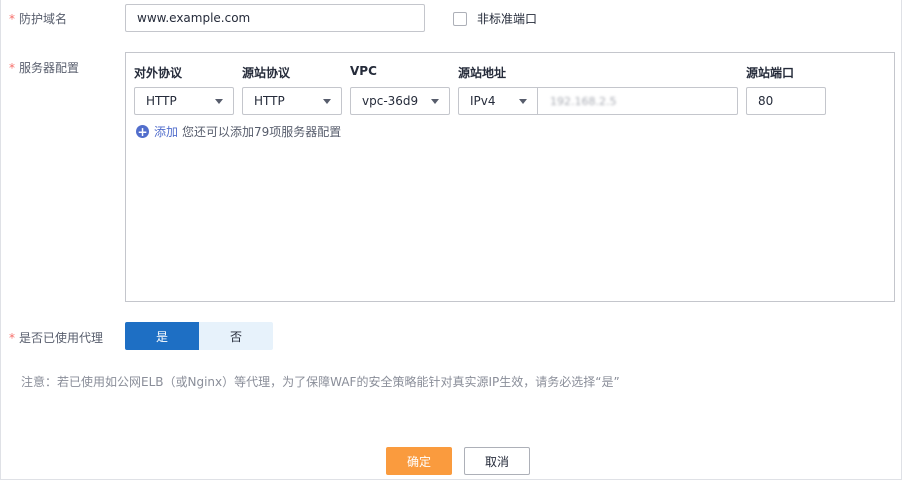  Describe the element at coordinates (266, 73) in the screenshot. I see `col-head-origin-protocol: 源站协议` at that location.